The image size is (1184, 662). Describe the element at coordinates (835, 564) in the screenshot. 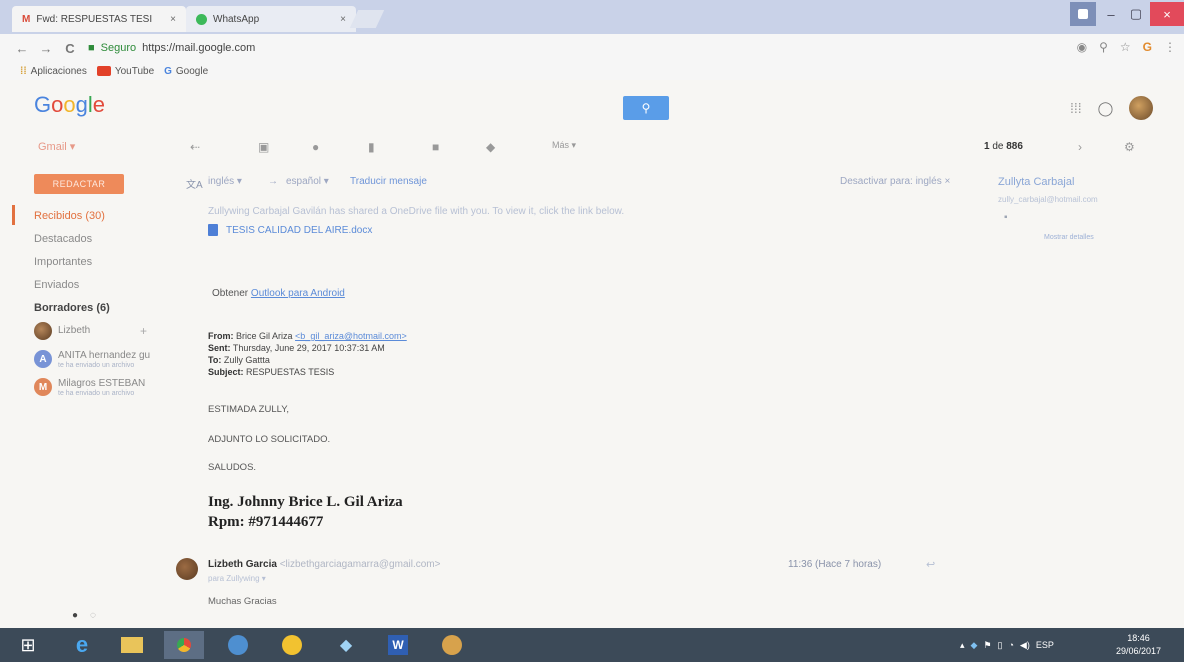

I see `reply-timestamp: 11:36 (Hace 7 horas)` at that location.